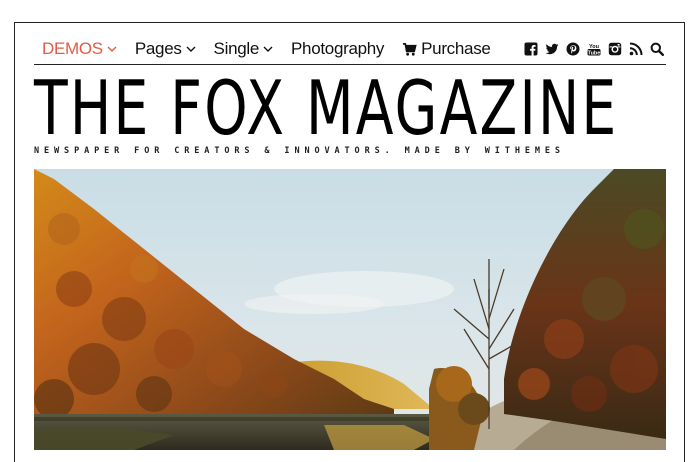  What do you see at coordinates (456, 48) in the screenshot?
I see `menu-item-label: Purchase` at bounding box center [456, 48].